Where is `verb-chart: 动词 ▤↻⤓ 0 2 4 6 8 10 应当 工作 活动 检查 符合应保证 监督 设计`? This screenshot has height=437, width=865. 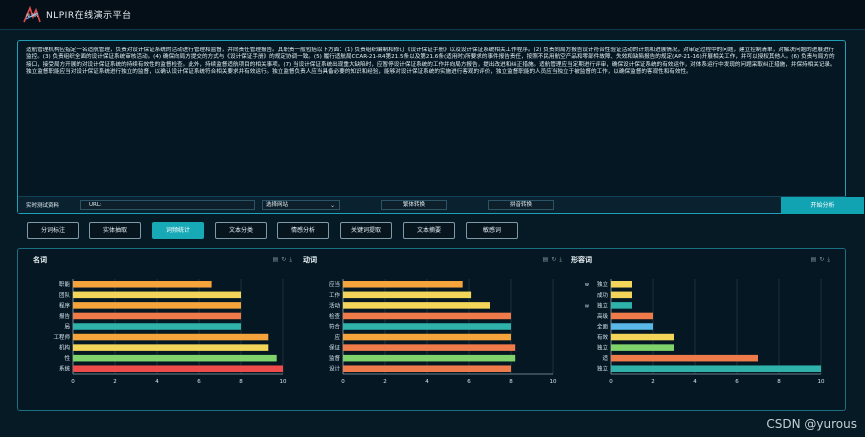
verb-chart: 动词 ▤↻⤓ 0 2 4 6 8 10 应当 工作 活动 检查 符合应保证 监督 设计 is located at coordinates (434, 329).